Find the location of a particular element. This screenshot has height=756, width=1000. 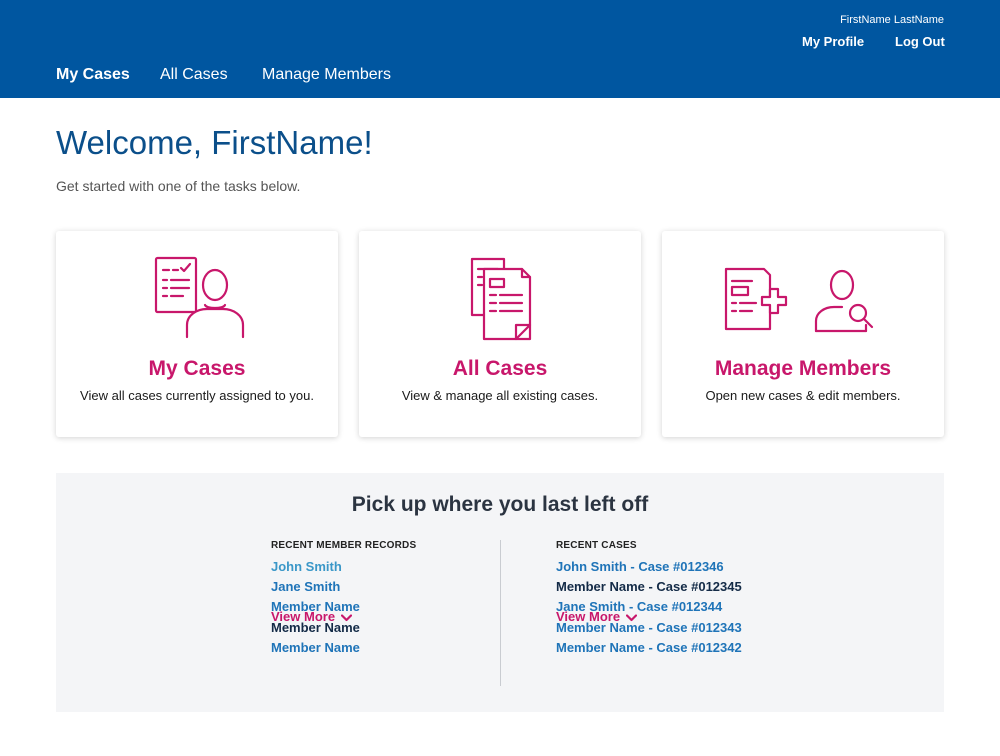

case-link: Member Name - Case #012342 is located at coordinates (649, 649).